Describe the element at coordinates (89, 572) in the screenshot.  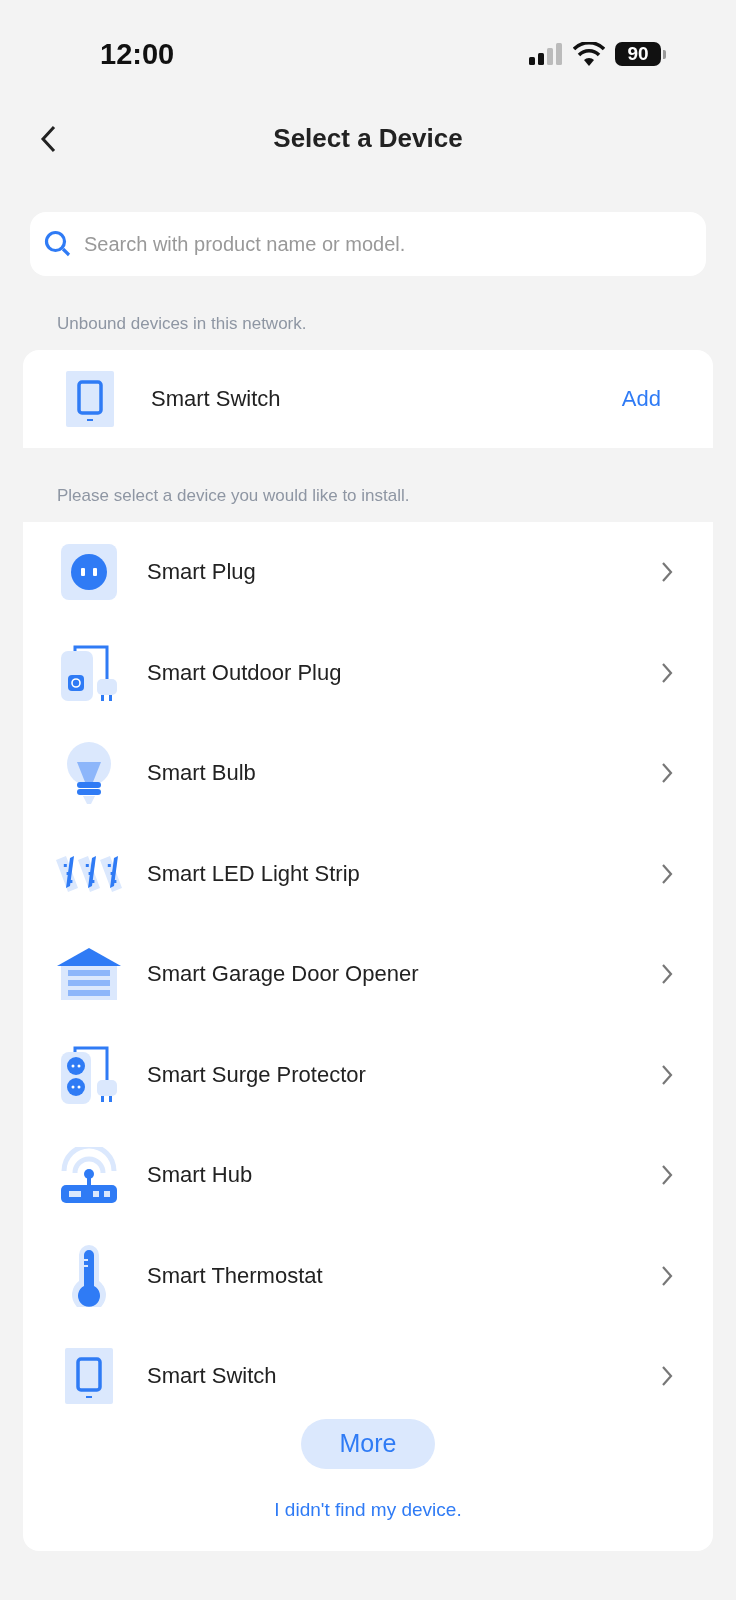
I see `outlet-icon` at that location.